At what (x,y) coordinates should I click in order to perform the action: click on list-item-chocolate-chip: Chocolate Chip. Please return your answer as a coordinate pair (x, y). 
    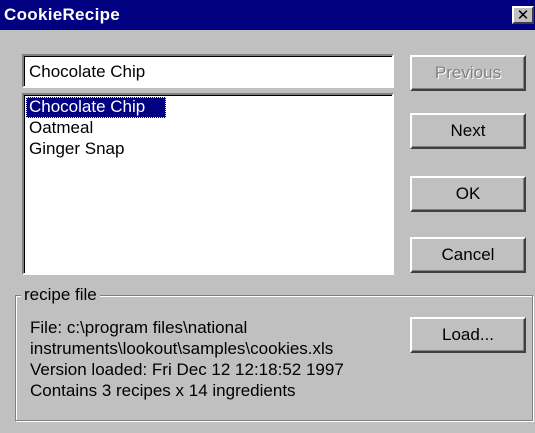
    Looking at the image, I should click on (96, 107).